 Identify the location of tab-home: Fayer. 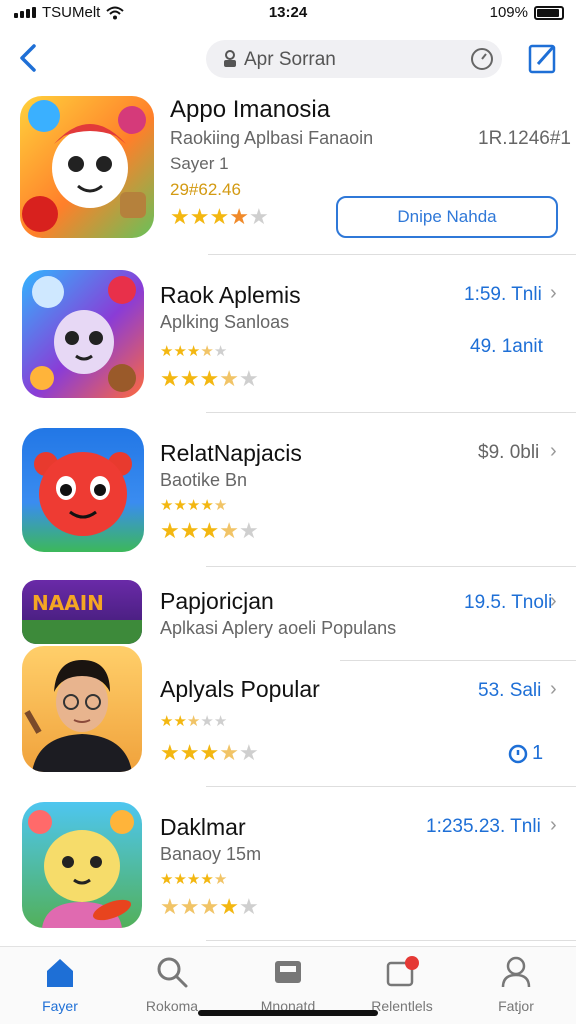
(60, 984).